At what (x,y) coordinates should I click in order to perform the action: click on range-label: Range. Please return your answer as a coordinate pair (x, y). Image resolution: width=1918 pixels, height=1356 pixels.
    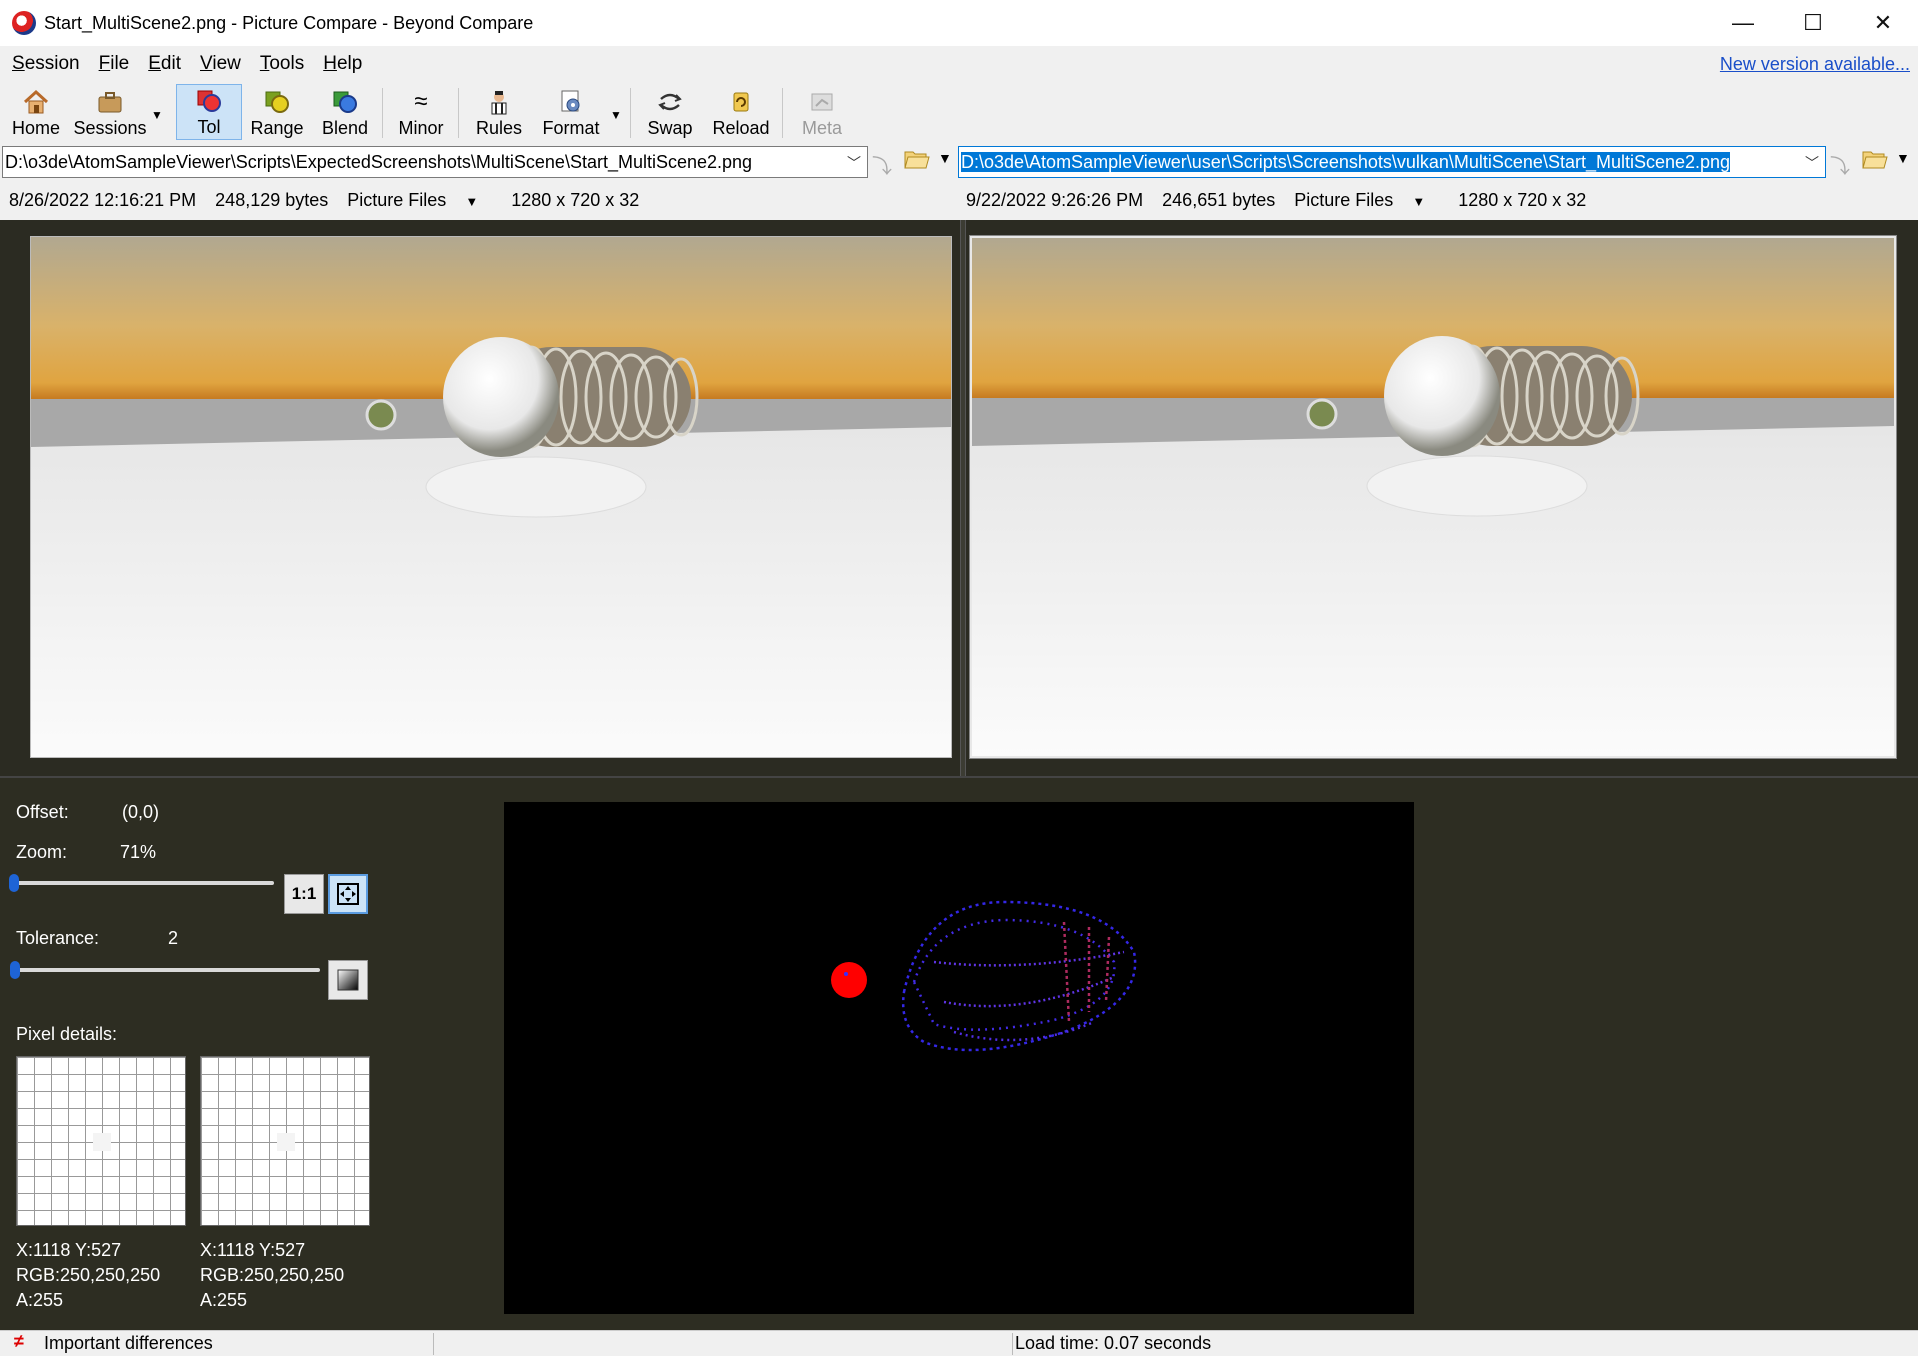
    Looking at the image, I should click on (277, 128).